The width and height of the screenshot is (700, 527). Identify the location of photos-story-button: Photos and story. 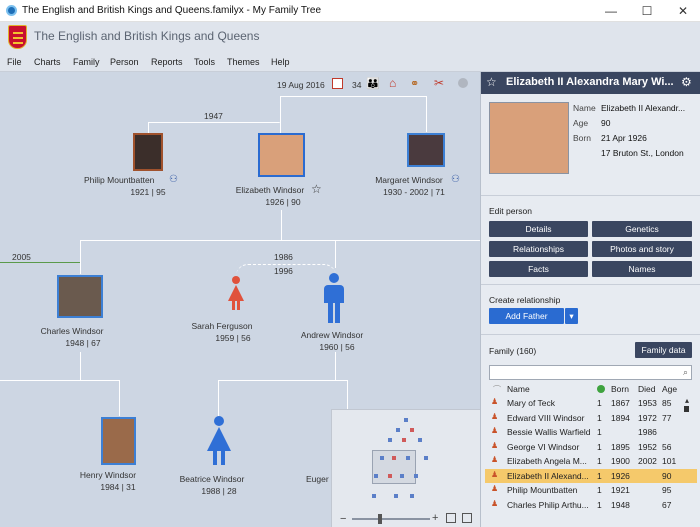
(642, 249).